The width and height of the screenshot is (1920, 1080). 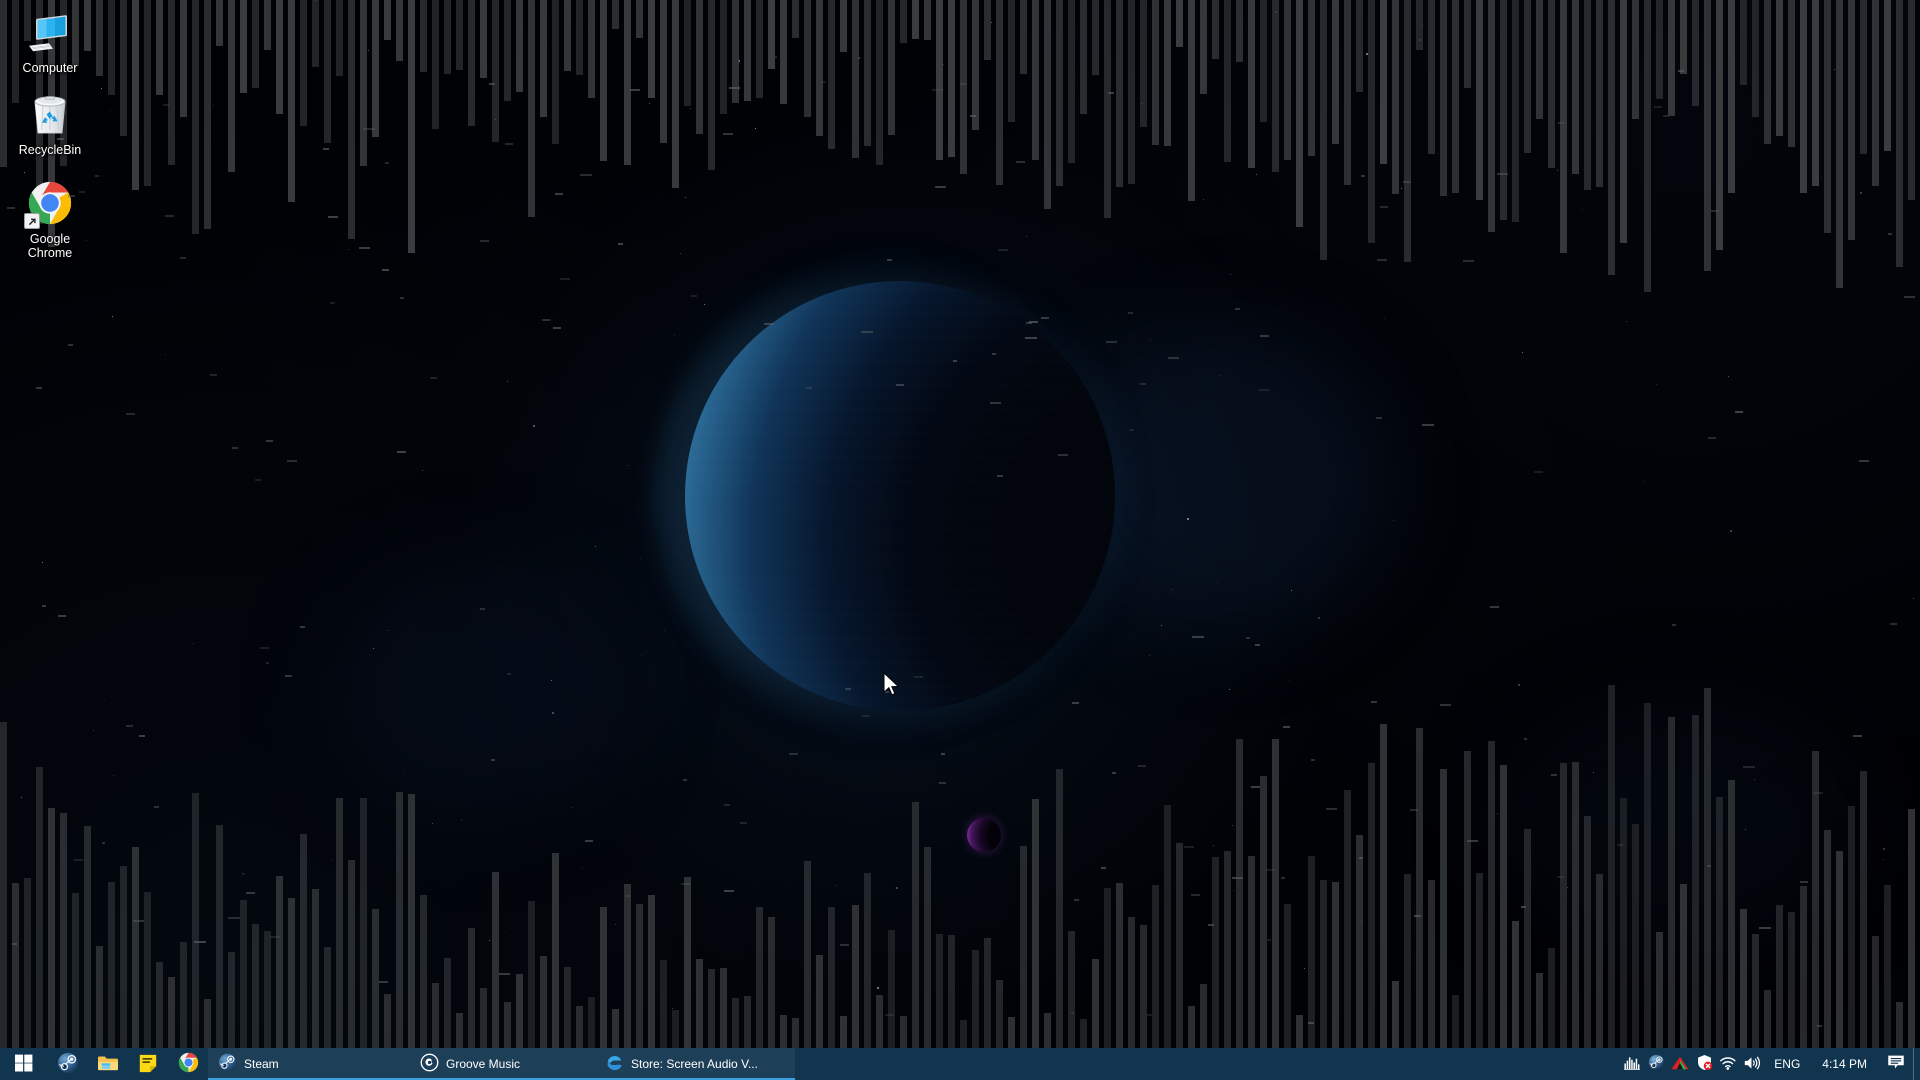 I want to click on monitor-icon, so click(x=50, y=32).